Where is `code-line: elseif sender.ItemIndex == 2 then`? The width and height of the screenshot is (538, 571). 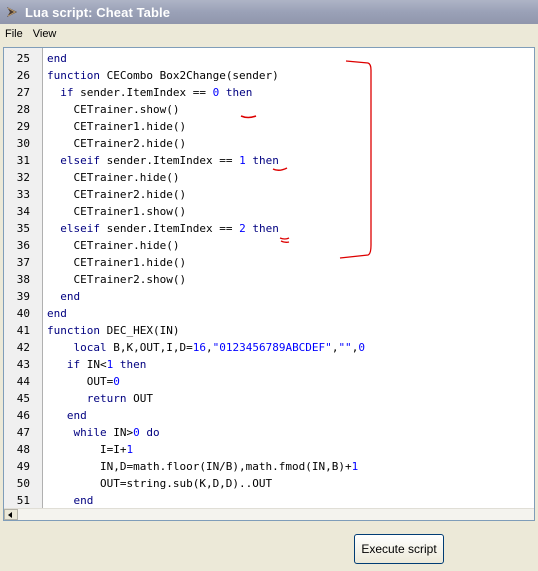 code-line: elseif sender.ItemIndex == 2 then is located at coordinates (163, 228).